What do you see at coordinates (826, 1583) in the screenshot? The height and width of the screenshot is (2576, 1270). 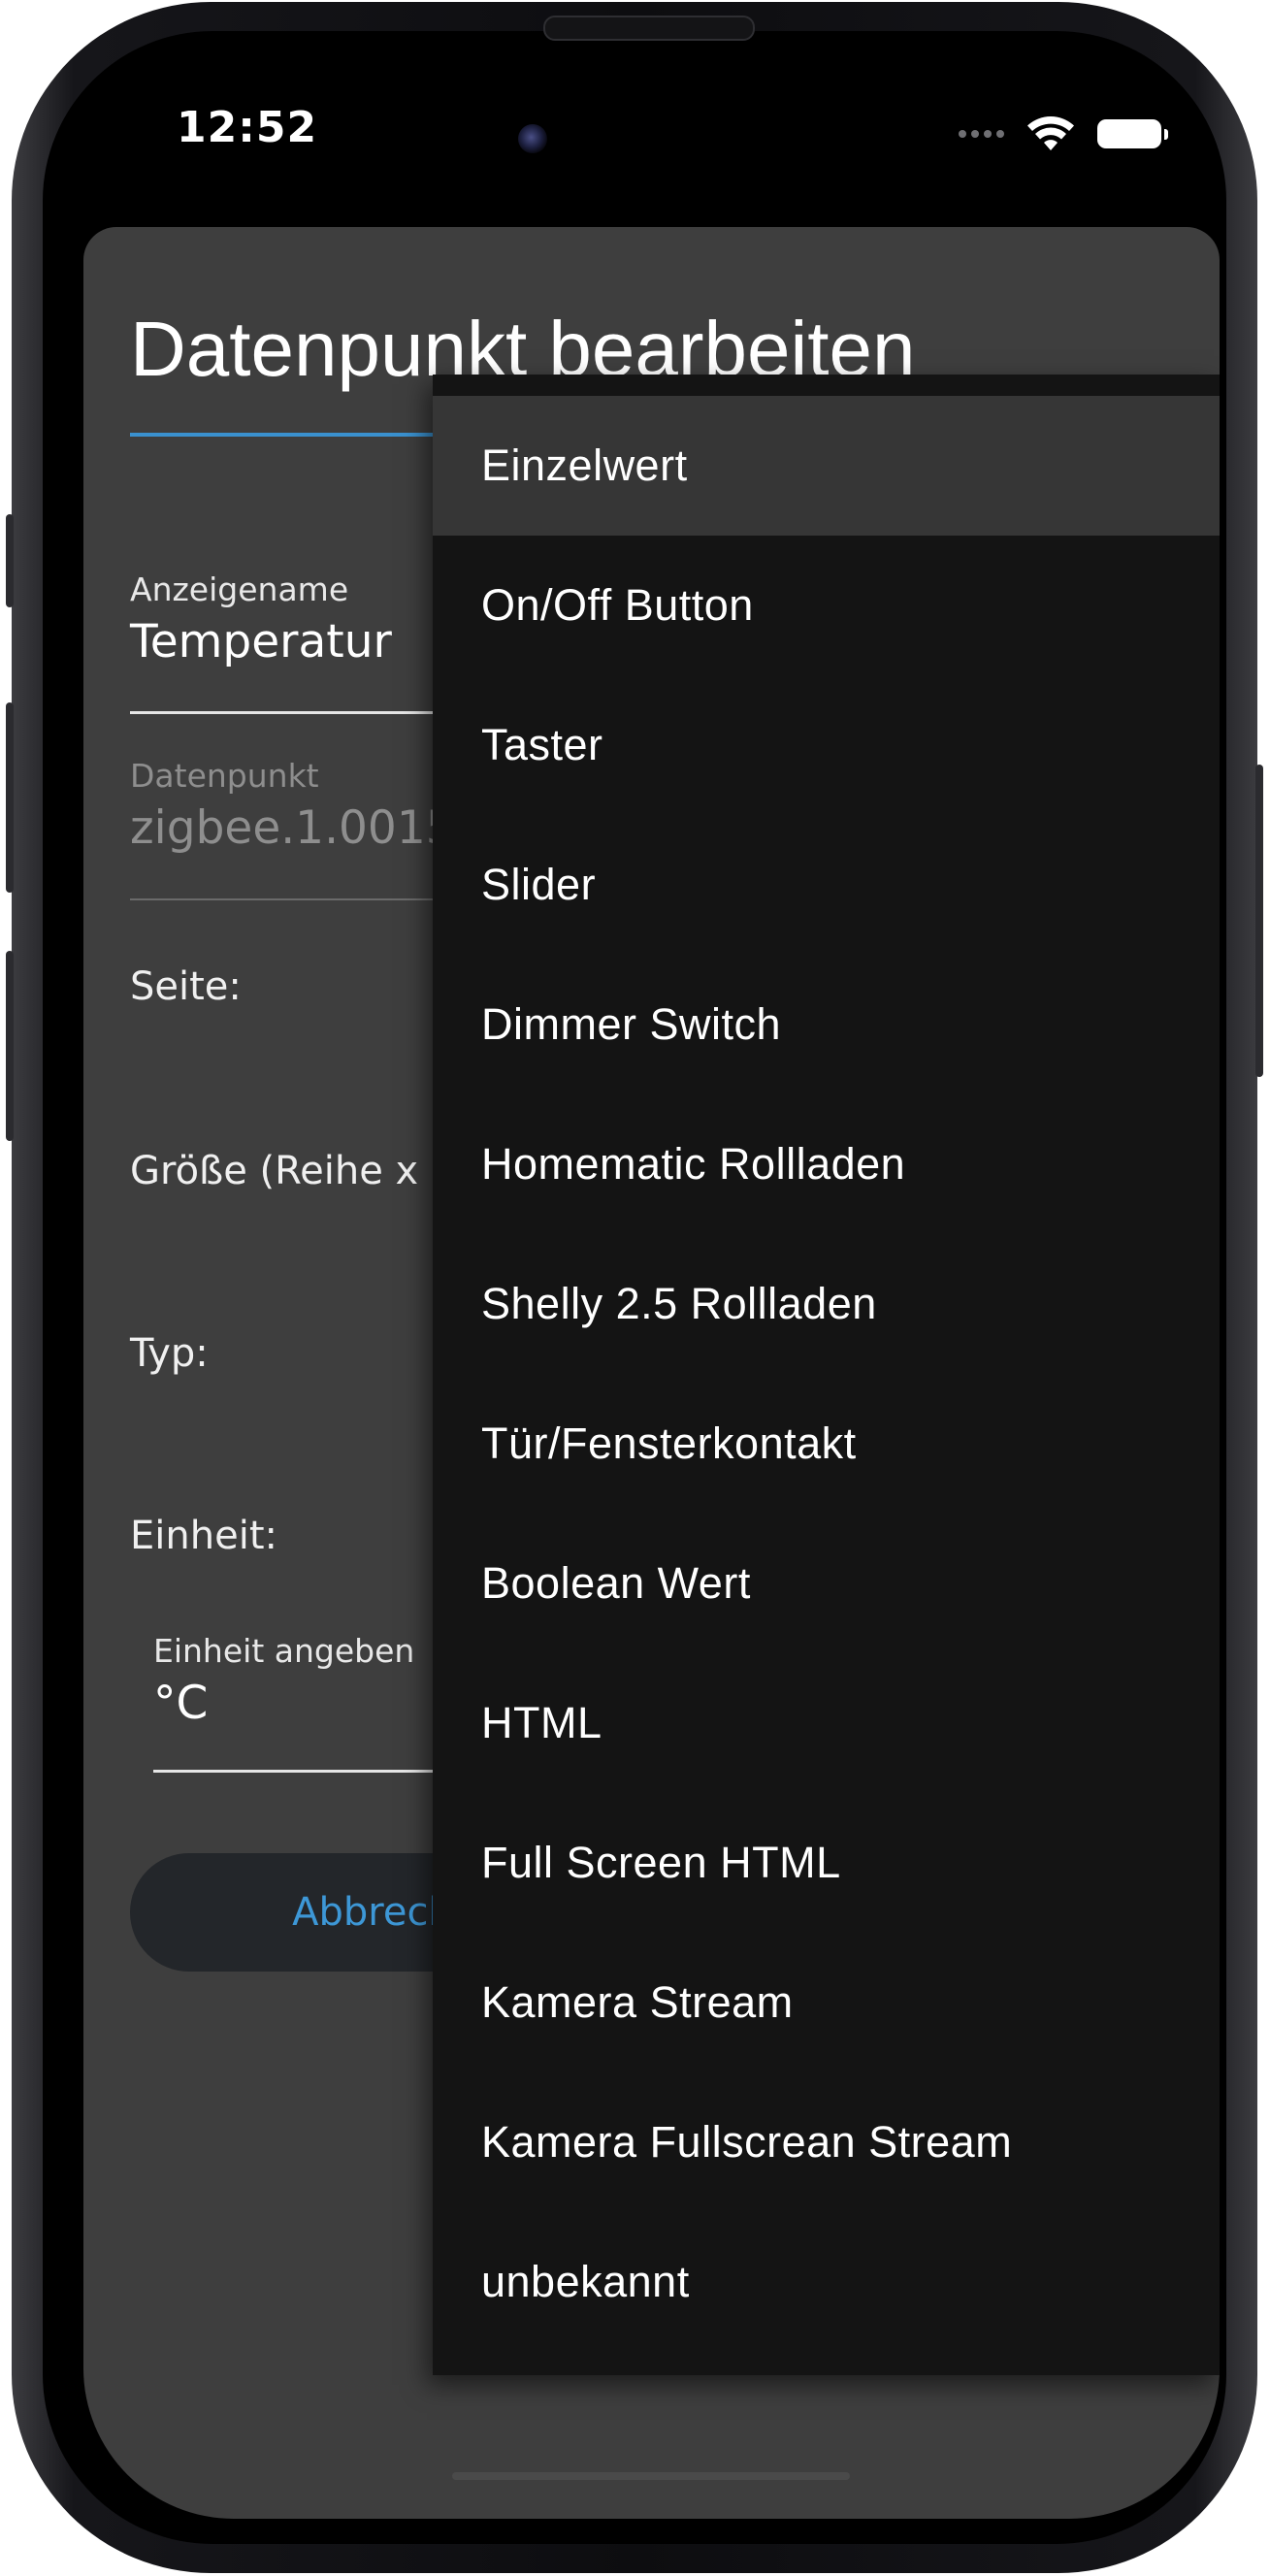 I see `dropdown-item: Boolean Wert` at bounding box center [826, 1583].